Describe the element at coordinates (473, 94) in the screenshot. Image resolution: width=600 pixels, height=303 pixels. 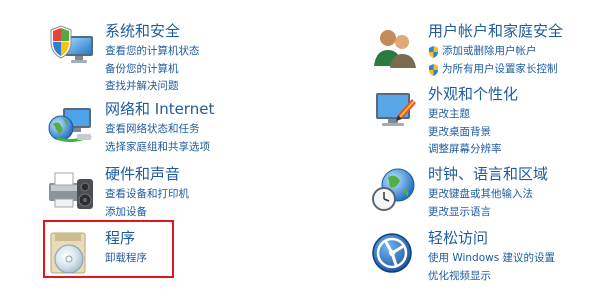
I see `category-title: 外观和个性化` at that location.